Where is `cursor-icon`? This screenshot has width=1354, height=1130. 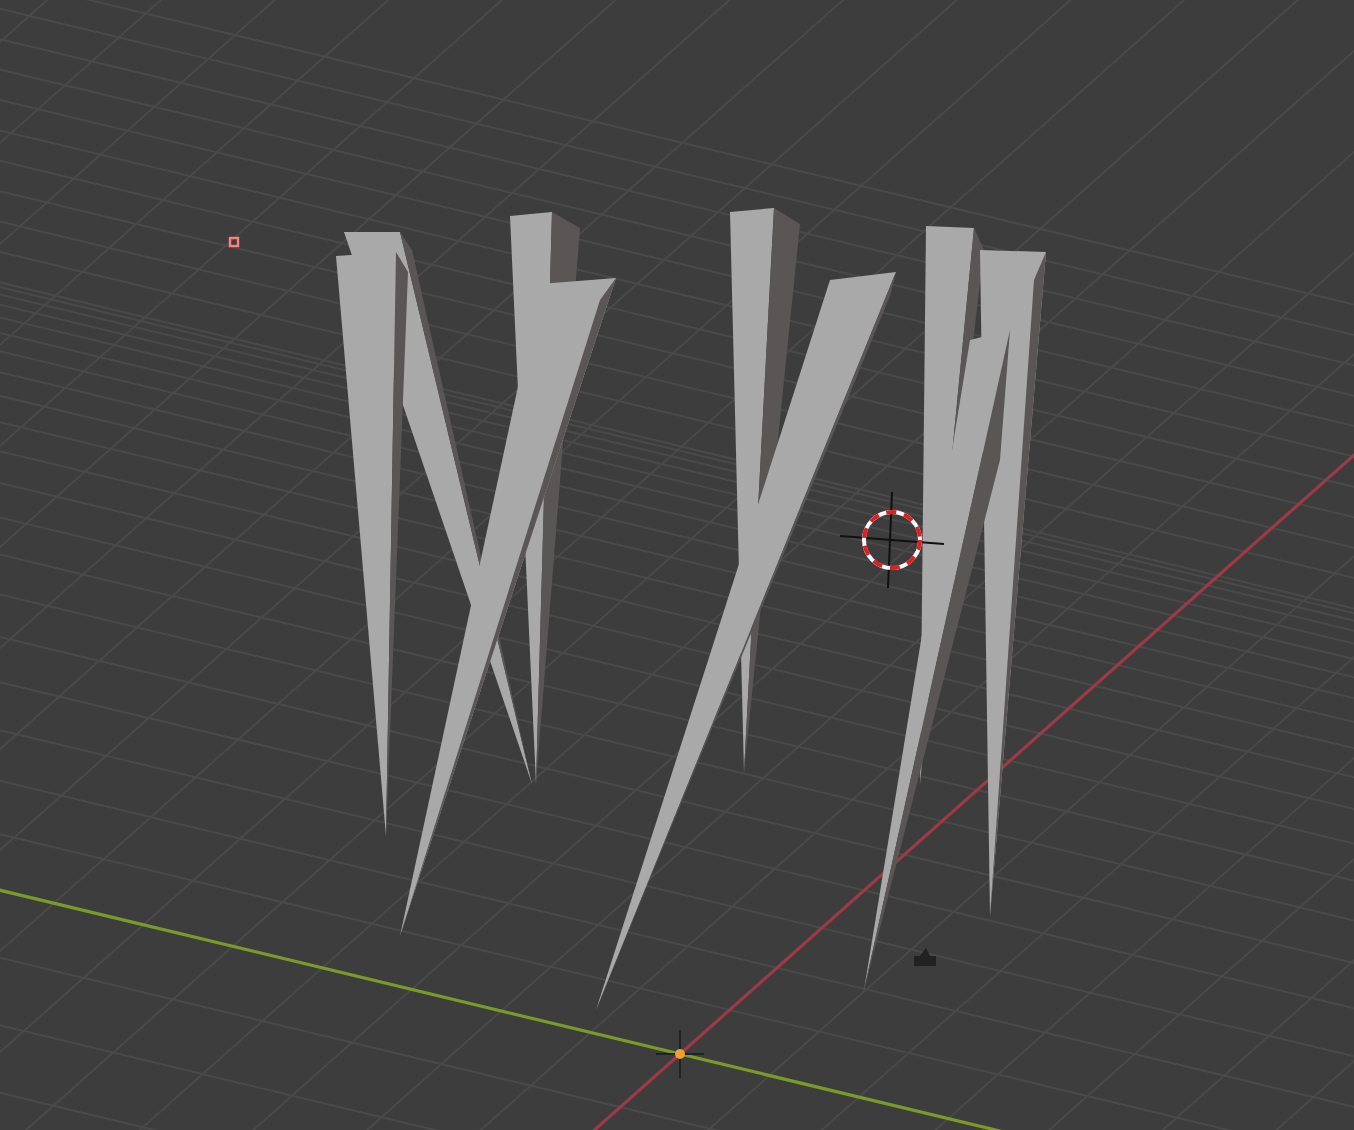 cursor-icon is located at coordinates (892, 540).